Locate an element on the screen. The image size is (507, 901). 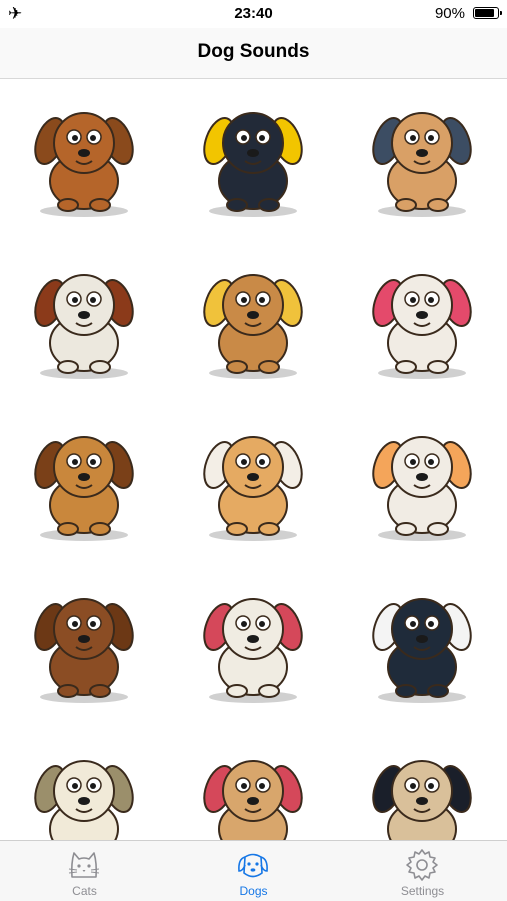
dog-sticker-bulldog-top-hat is located at coordinates (422, 783).